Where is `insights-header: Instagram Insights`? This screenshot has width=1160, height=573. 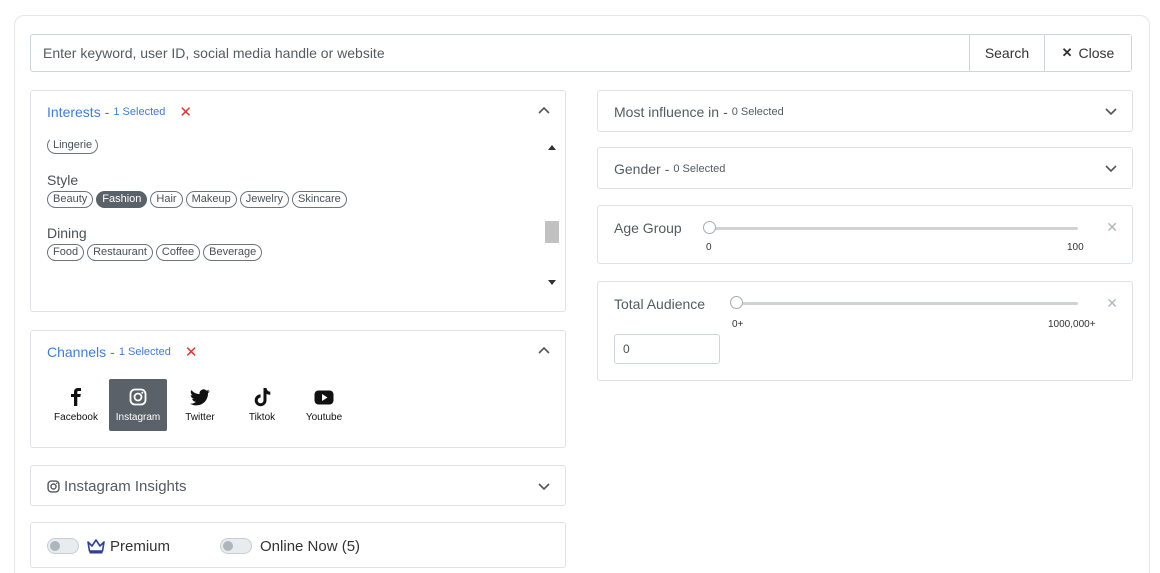 insights-header: Instagram Insights is located at coordinates (117, 486).